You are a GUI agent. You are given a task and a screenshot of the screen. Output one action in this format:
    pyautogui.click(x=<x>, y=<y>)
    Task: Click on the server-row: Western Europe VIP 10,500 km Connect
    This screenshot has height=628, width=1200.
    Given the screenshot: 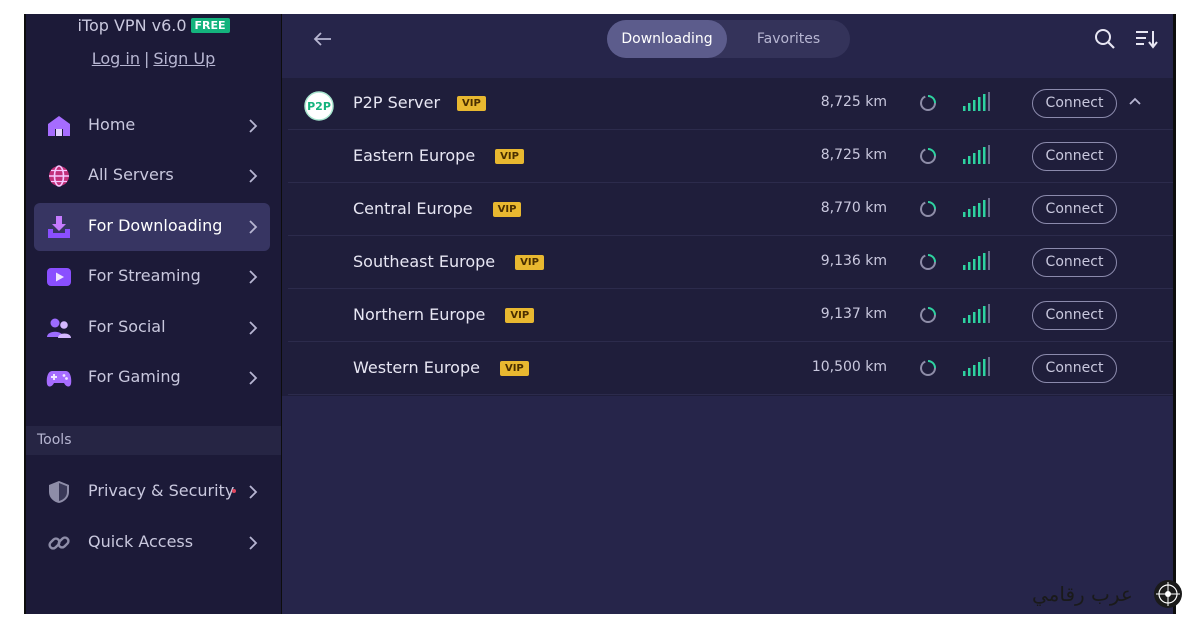 What is the action you would take?
    pyautogui.click(x=727, y=369)
    